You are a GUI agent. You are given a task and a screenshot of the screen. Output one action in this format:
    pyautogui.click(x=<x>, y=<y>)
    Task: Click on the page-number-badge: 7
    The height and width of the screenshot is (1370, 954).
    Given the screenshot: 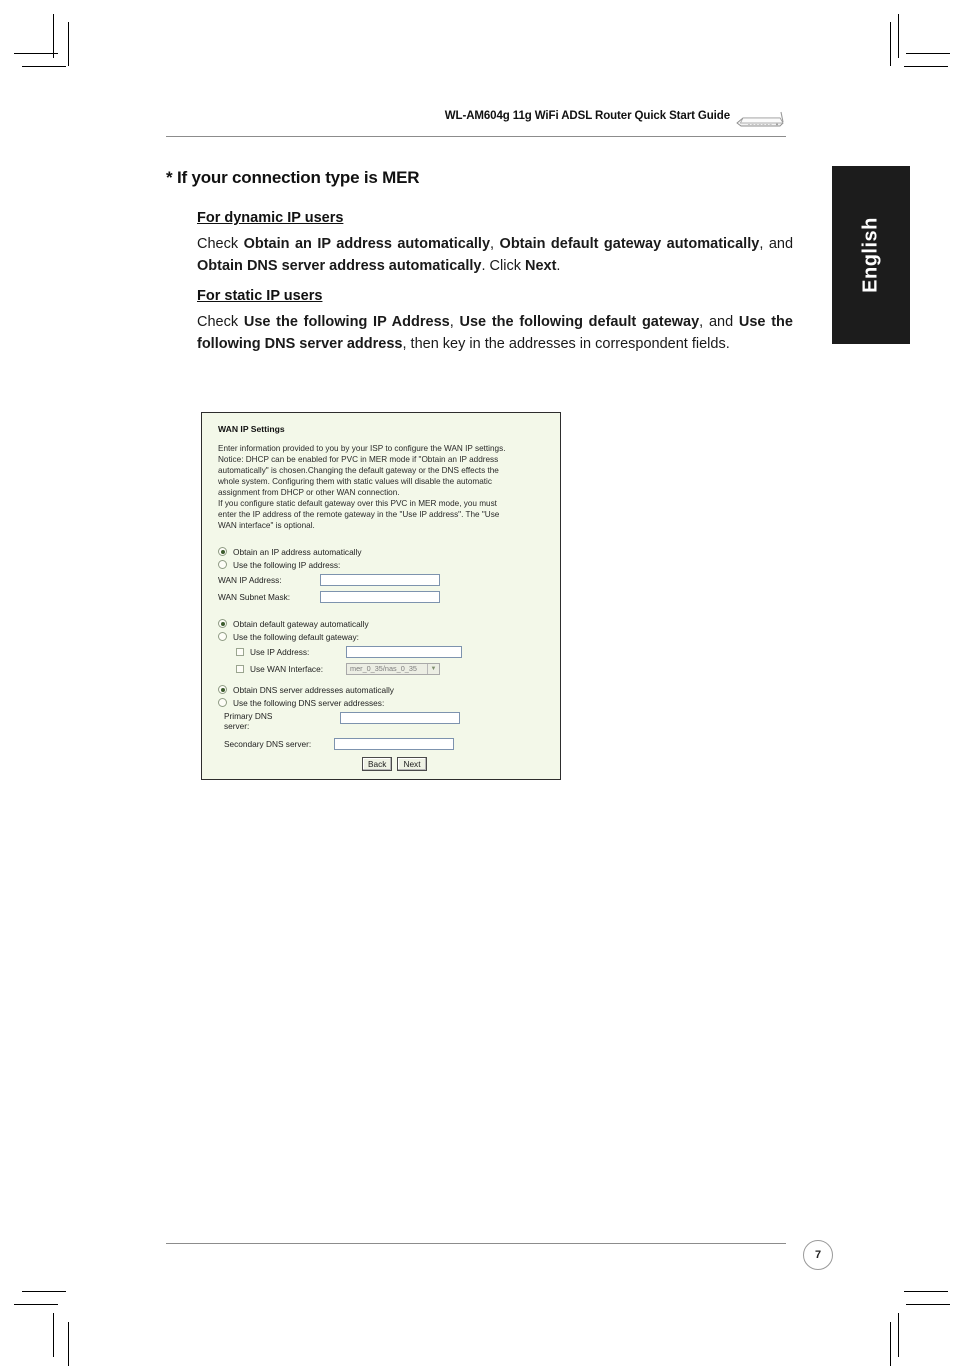 What is the action you would take?
    pyautogui.click(x=818, y=1255)
    